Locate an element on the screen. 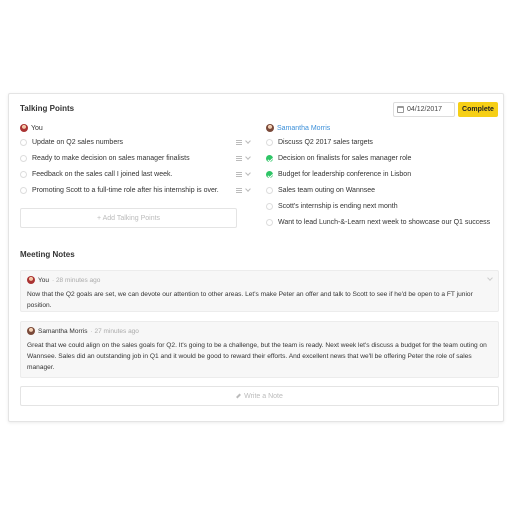 This screenshot has width=512, height=512. note-timestamp: · 28 minutes ago is located at coordinates (76, 280).